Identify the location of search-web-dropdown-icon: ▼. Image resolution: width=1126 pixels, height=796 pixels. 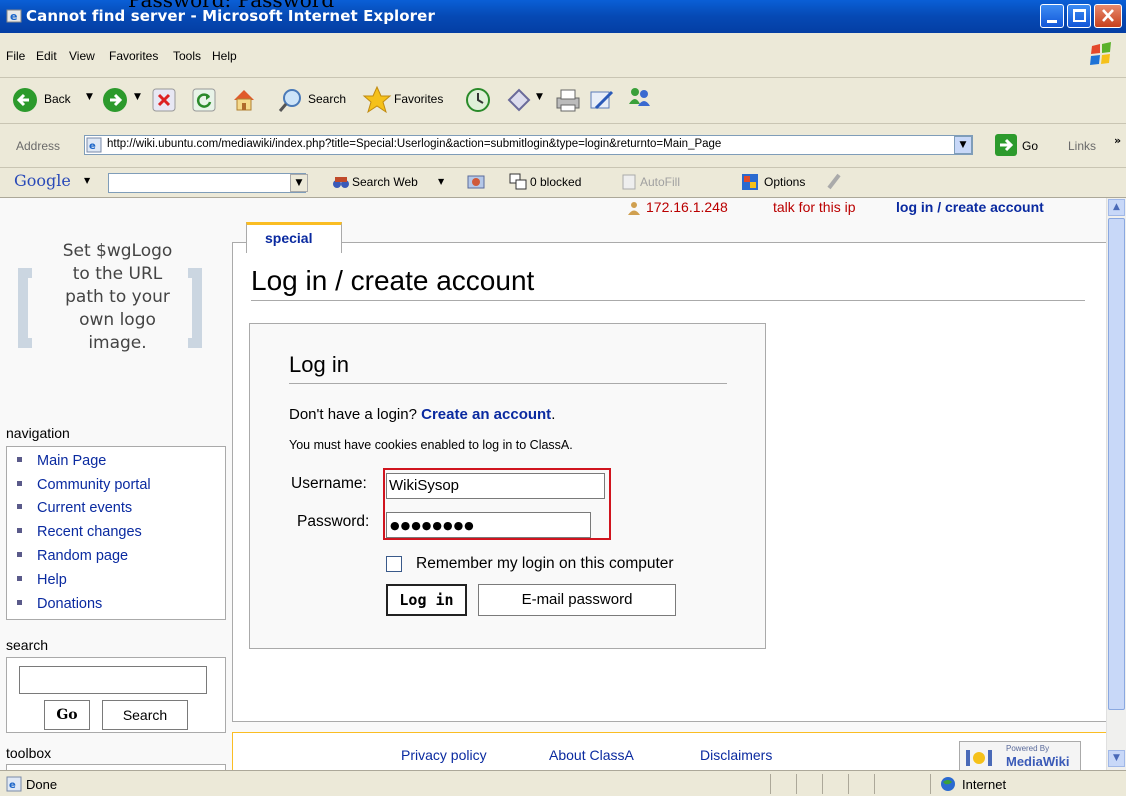
(441, 181).